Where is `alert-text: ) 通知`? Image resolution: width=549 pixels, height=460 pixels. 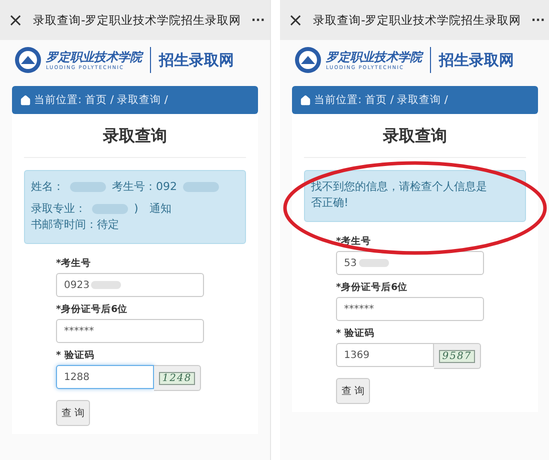
alert-text: ) 通知 is located at coordinates (153, 209).